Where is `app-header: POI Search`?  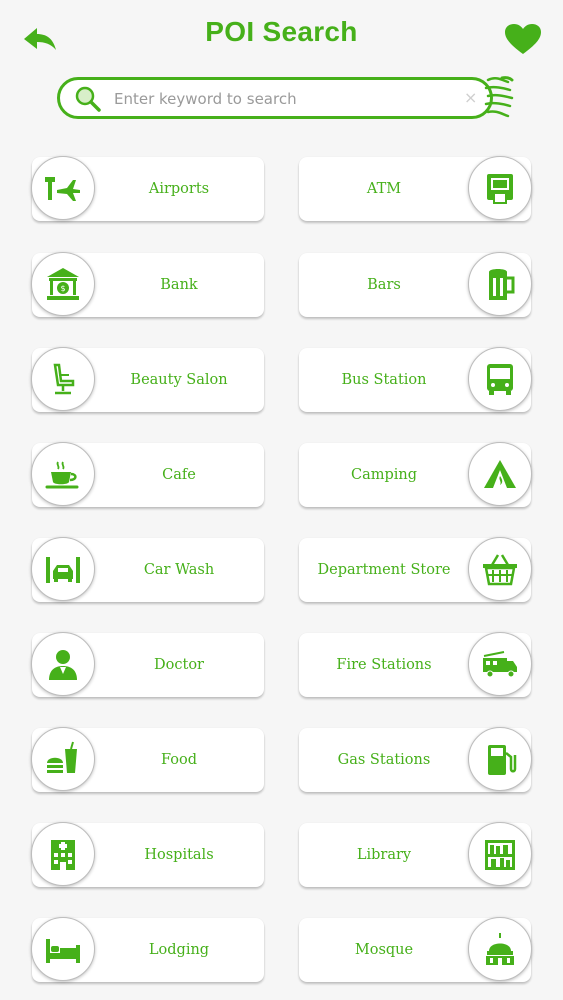
app-header: POI Search is located at coordinates (281, 37).